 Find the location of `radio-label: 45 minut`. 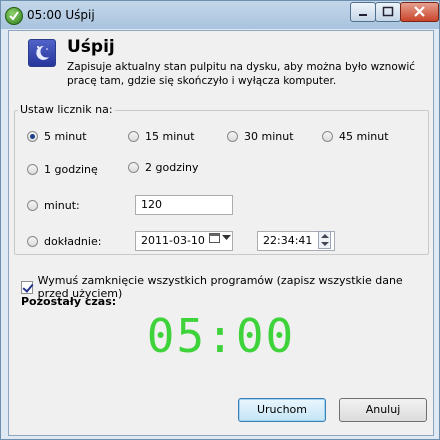

radio-label: 45 minut is located at coordinates (364, 136).